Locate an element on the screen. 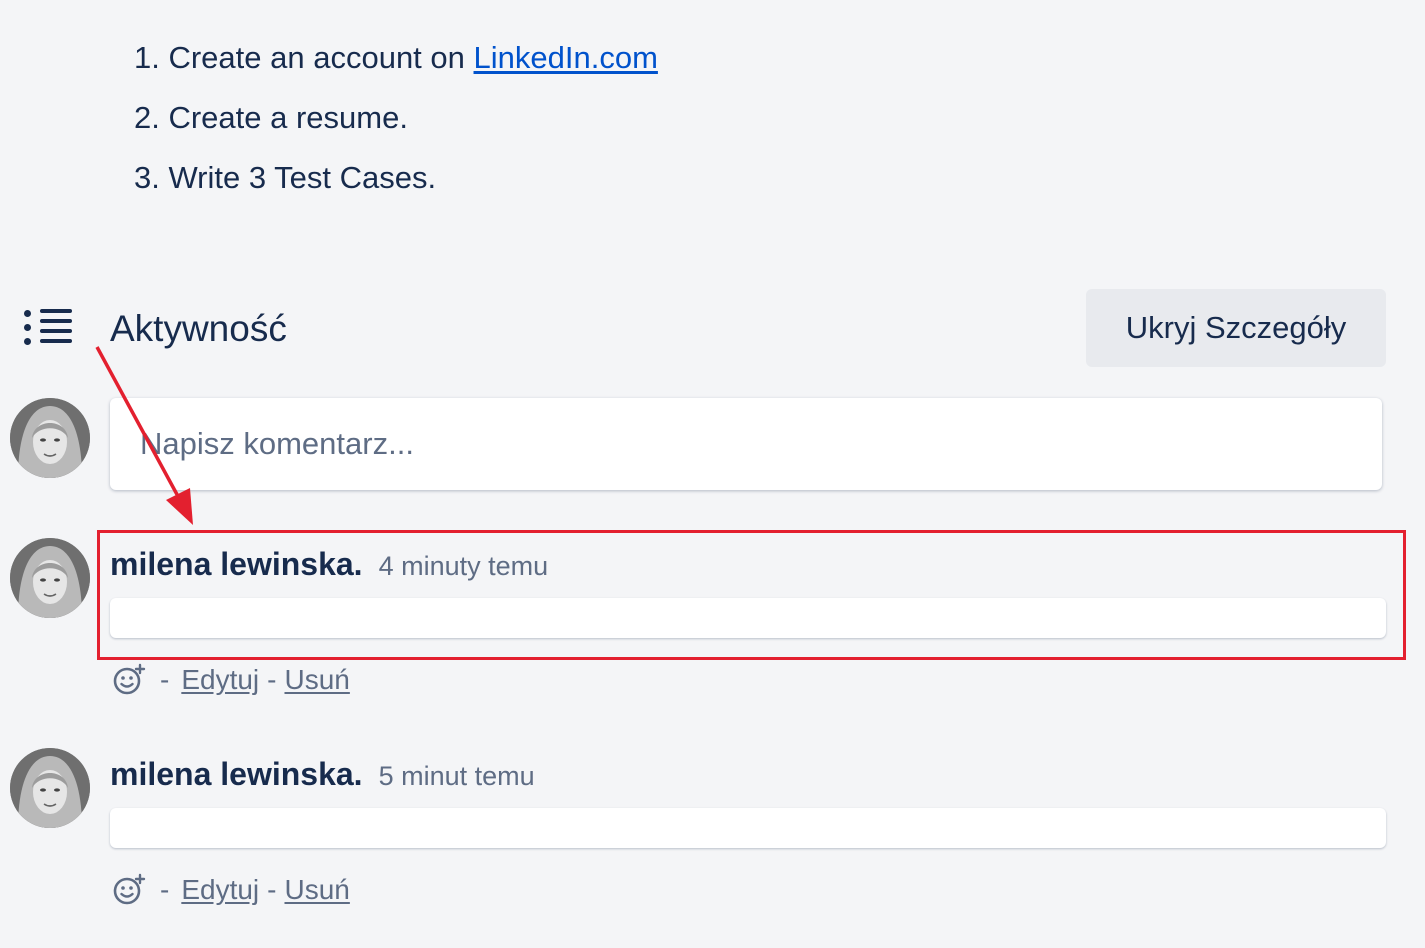  description-item-1: 1. Create an account on LinkedIn.com is located at coordinates (396, 66).